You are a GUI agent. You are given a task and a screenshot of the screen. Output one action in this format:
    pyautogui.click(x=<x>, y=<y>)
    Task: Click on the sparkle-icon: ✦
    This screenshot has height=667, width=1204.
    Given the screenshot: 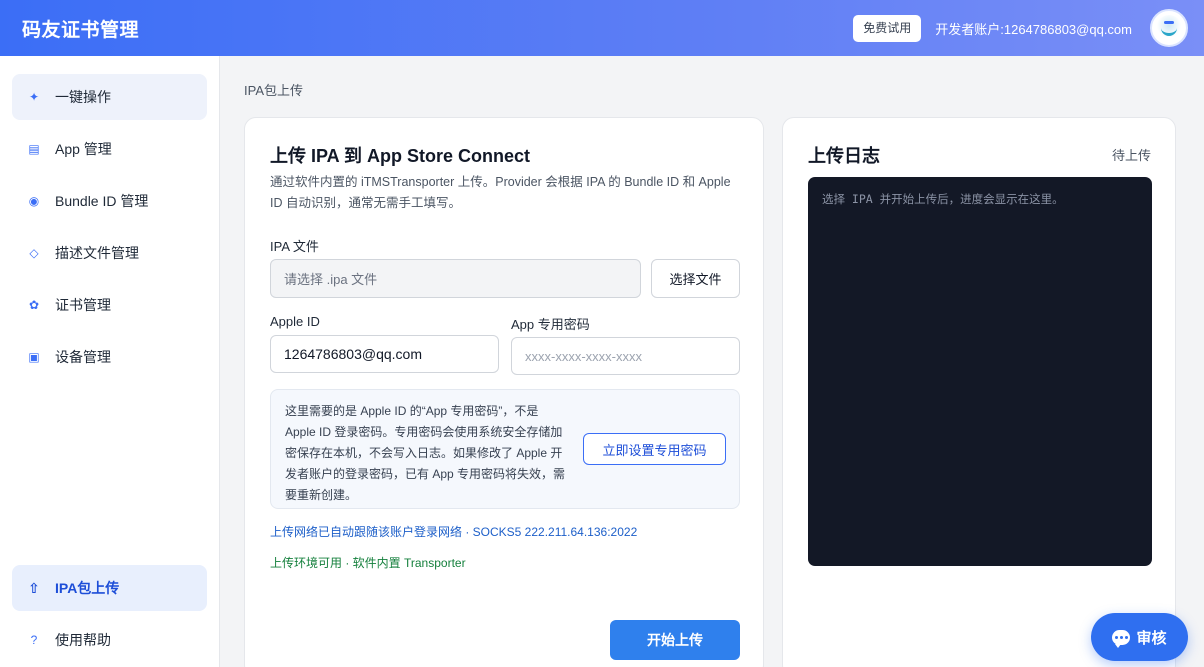 What is the action you would take?
    pyautogui.click(x=34, y=97)
    